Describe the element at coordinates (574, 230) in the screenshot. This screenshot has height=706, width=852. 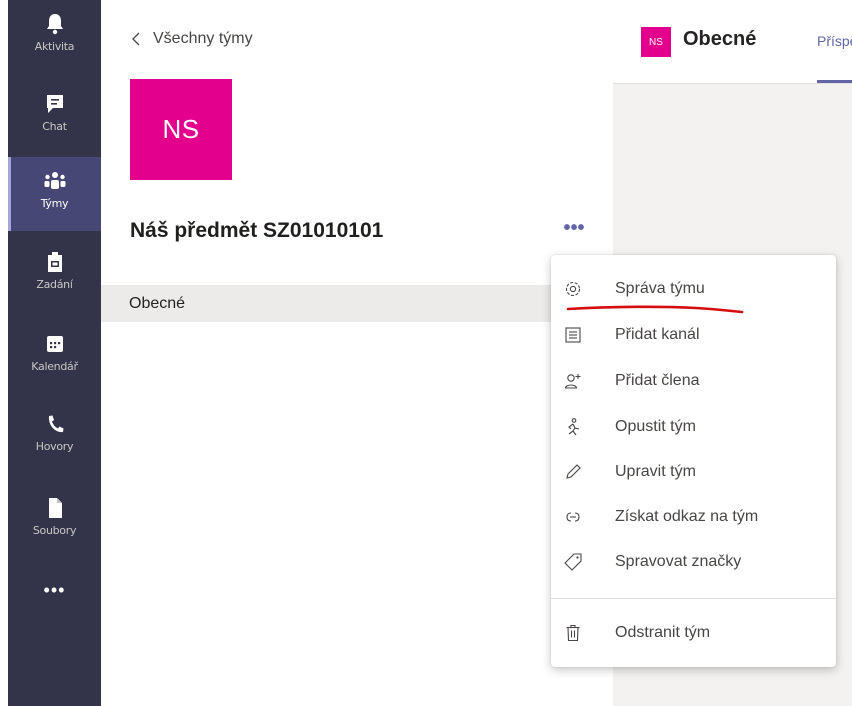
I see `team-more-options-button: •••` at that location.